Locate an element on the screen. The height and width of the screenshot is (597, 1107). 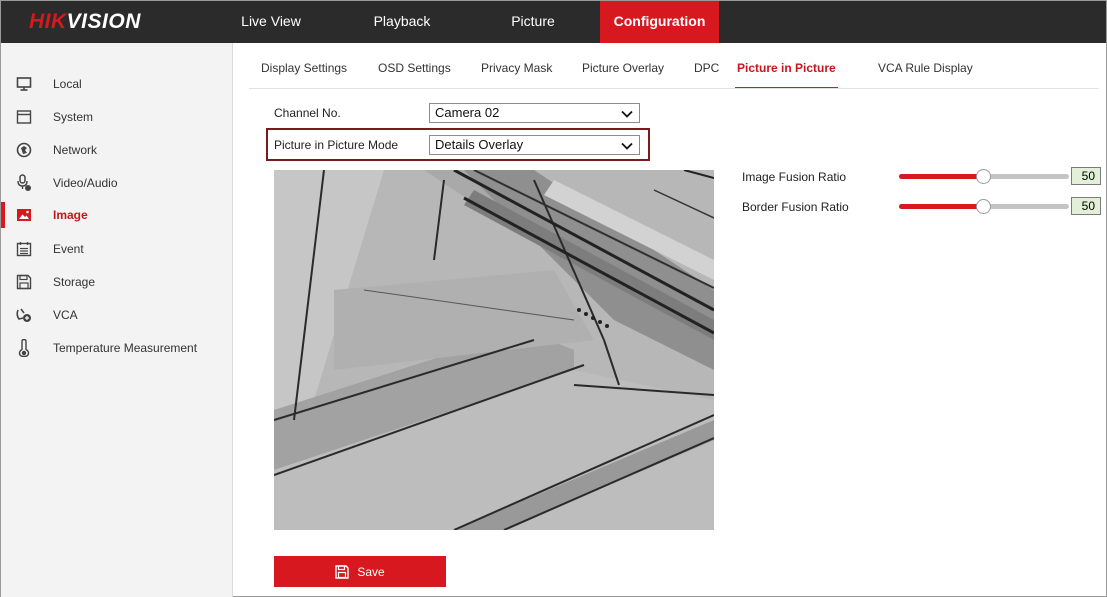
save-icon is located at coordinates (342, 571).